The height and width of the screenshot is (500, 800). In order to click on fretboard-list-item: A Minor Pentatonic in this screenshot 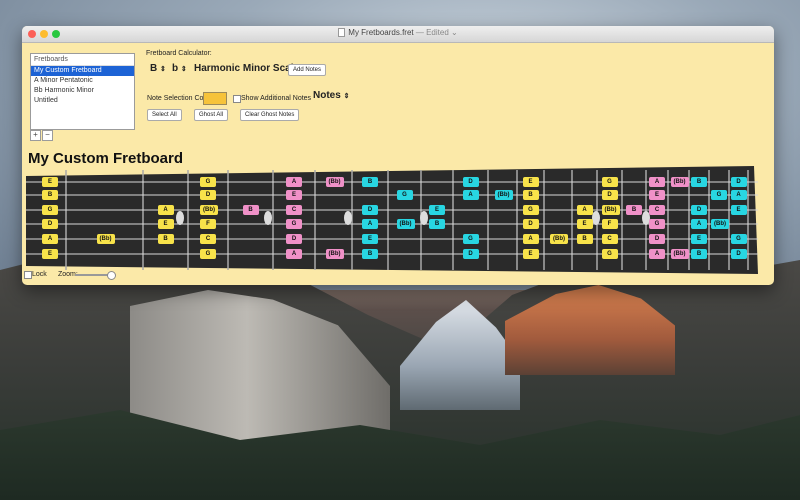, I will do `click(82, 81)`.